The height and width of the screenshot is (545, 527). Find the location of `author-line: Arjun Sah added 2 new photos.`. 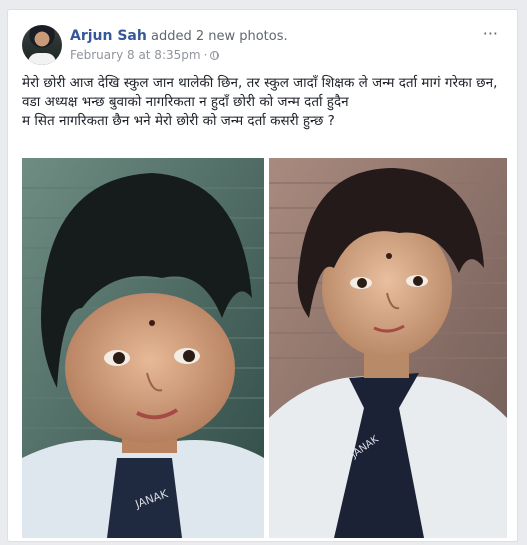

author-line: Arjun Sah added 2 new photos. is located at coordinates (260, 36).